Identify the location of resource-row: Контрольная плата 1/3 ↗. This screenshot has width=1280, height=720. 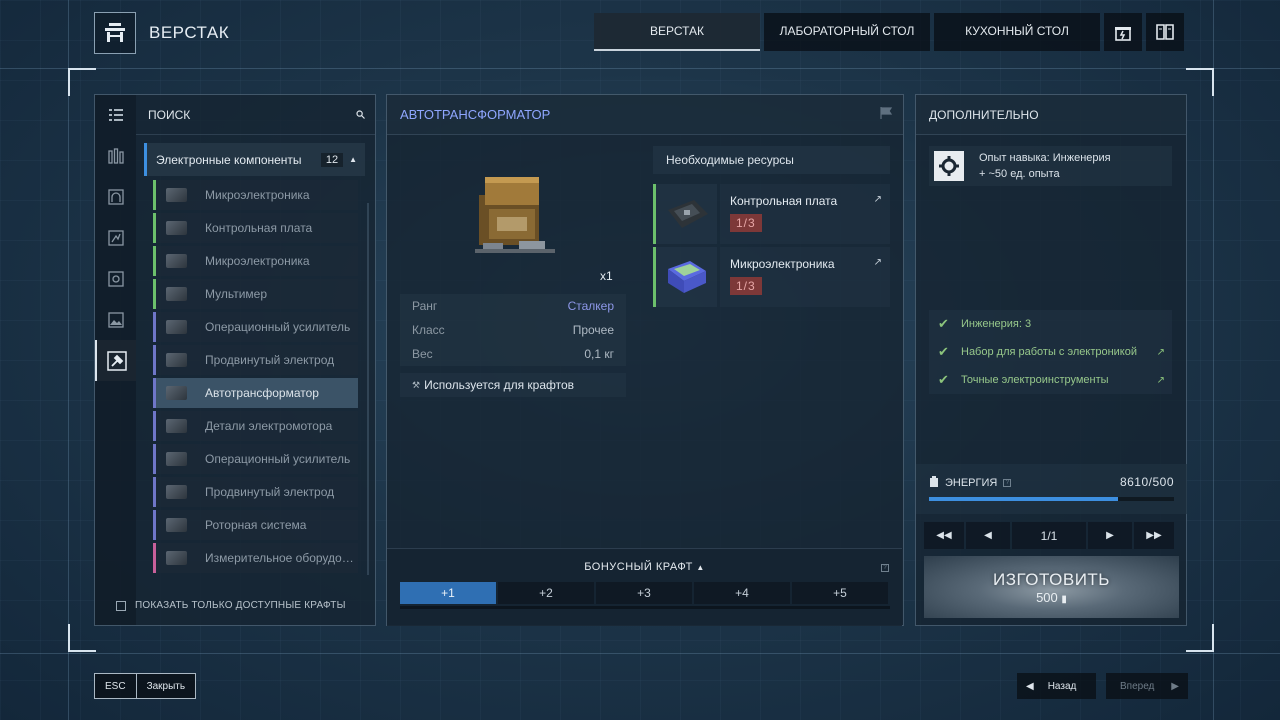
(771, 214).